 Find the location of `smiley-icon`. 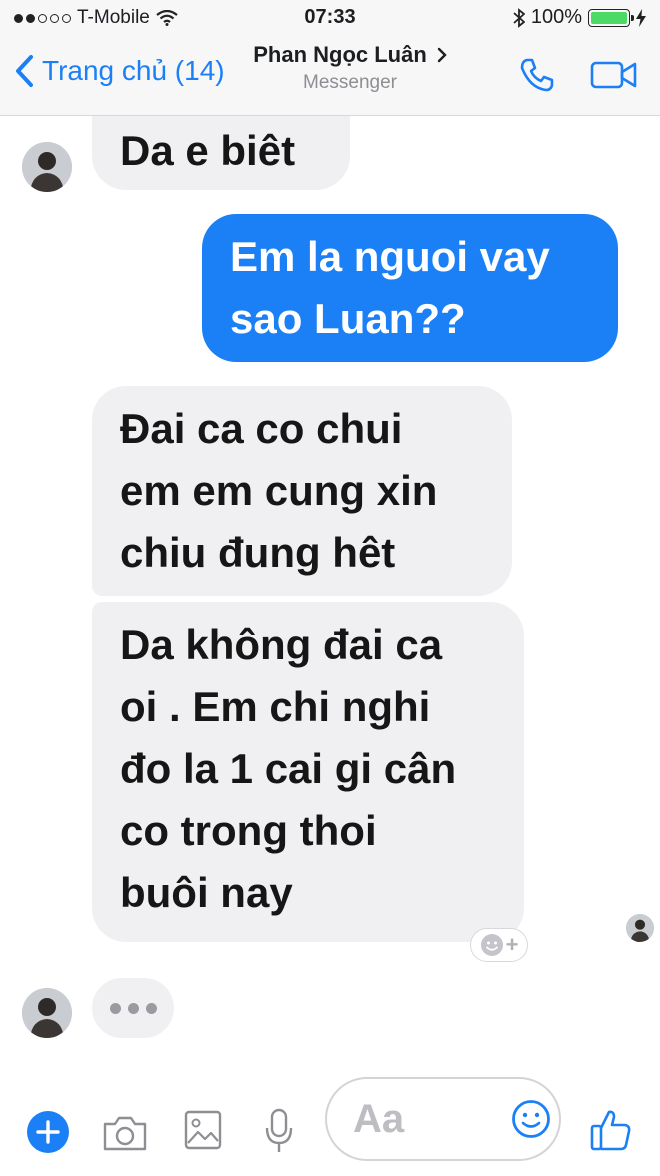

smiley-icon is located at coordinates (491, 945).